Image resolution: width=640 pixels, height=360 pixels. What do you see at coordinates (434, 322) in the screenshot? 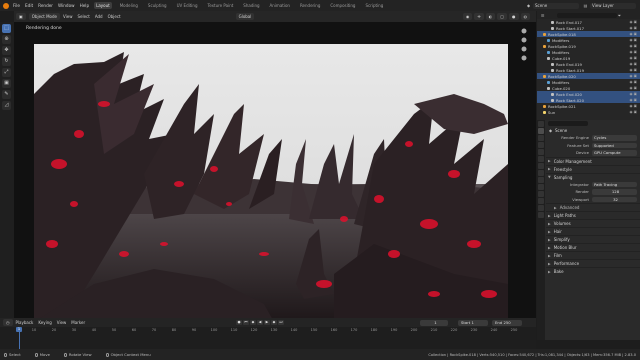
I see `current-frame-field: 1` at bounding box center [434, 322].